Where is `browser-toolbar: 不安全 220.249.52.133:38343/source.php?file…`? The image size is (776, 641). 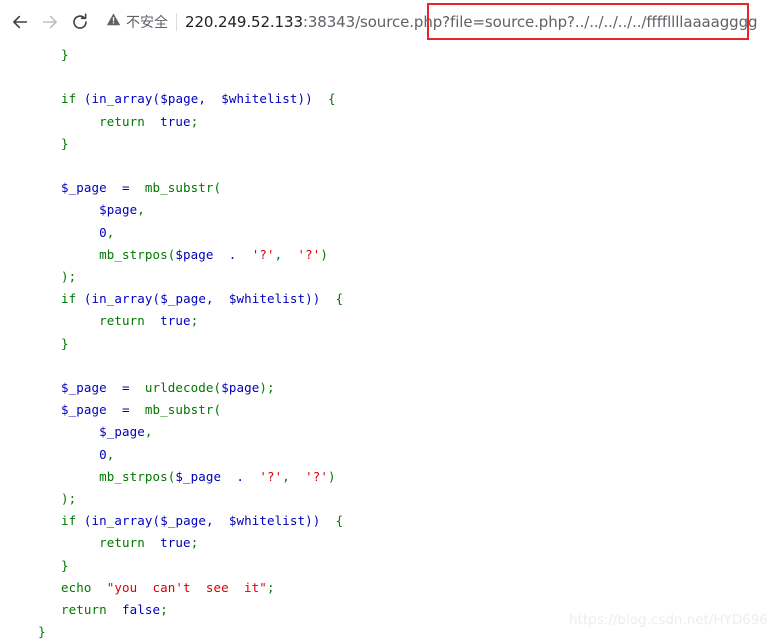 browser-toolbar: 不安全 220.249.52.133:38343/source.php?file… is located at coordinates (388, 22).